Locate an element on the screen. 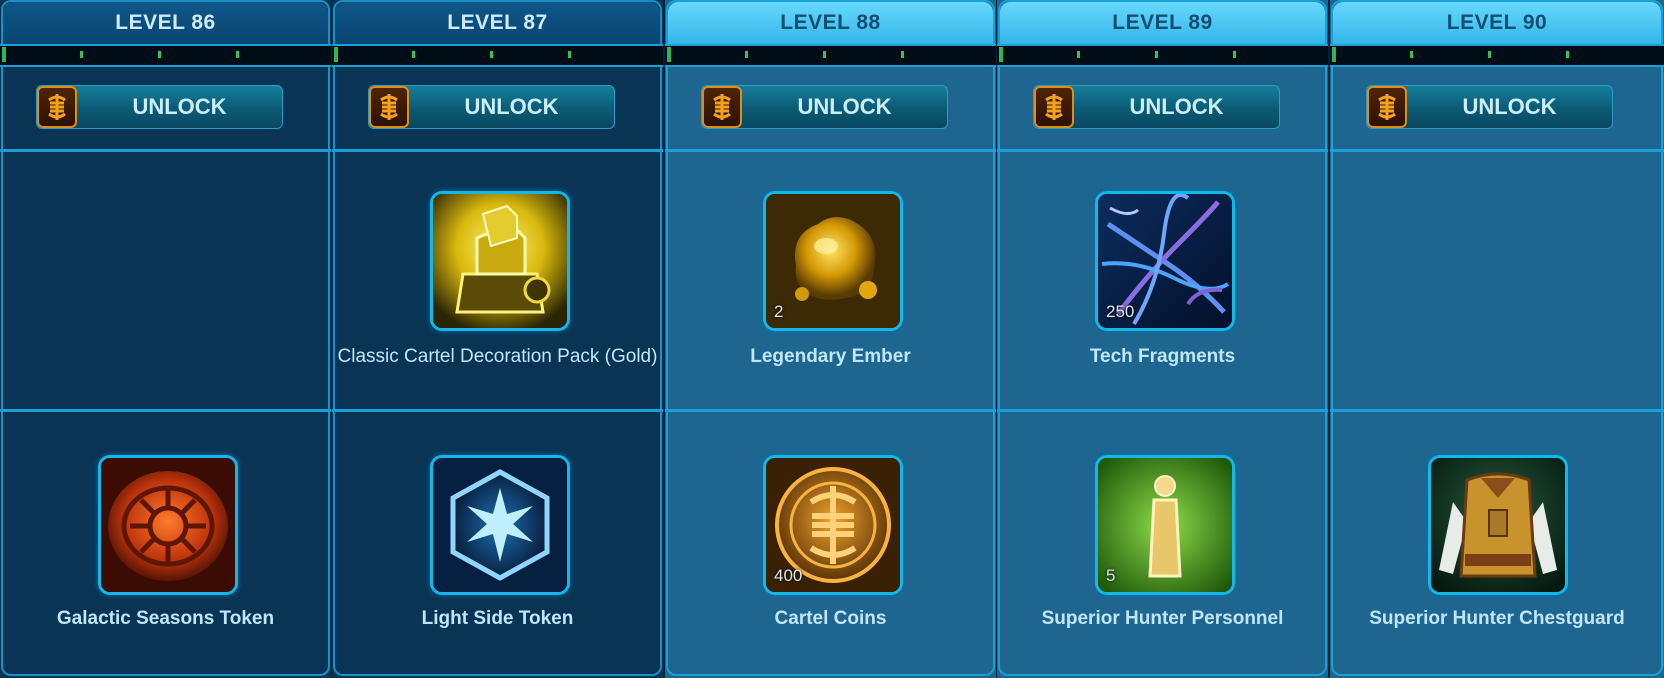 The height and width of the screenshot is (678, 1664). personnel-icon is located at coordinates (1165, 525).